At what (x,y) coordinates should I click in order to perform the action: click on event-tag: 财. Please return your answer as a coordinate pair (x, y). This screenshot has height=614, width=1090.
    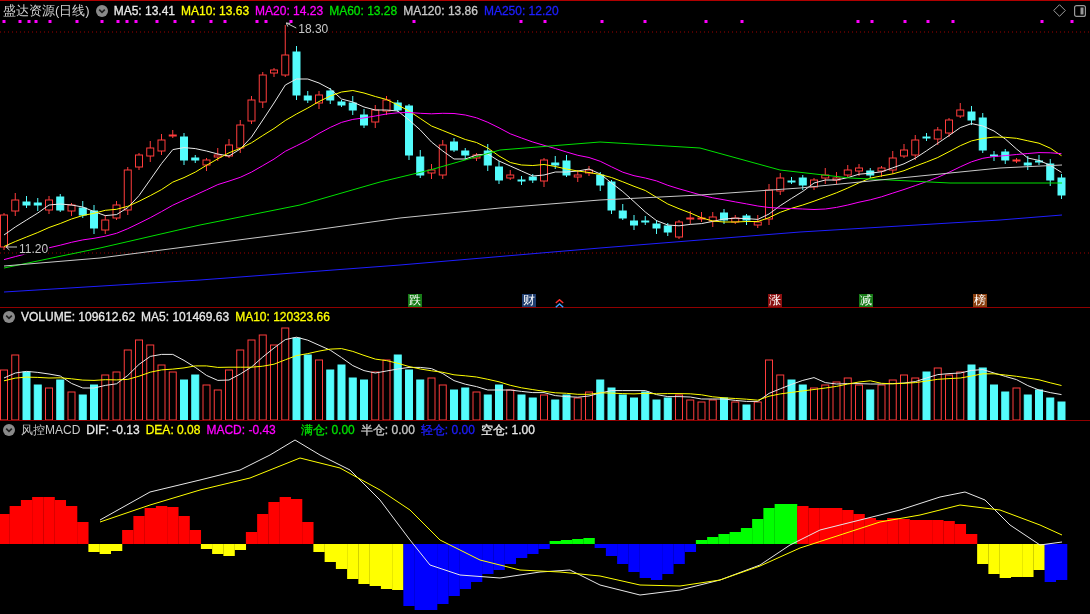
    Looking at the image, I should click on (529, 300).